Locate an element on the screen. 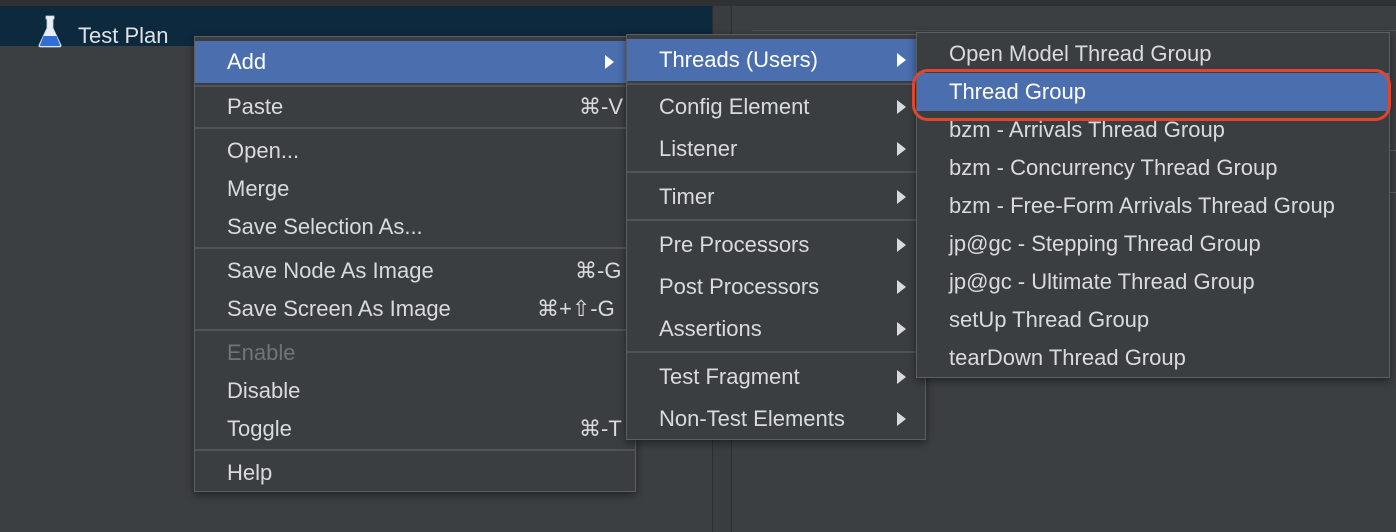 The image size is (1396, 532). menu-item-timer: Timer is located at coordinates (776, 197).